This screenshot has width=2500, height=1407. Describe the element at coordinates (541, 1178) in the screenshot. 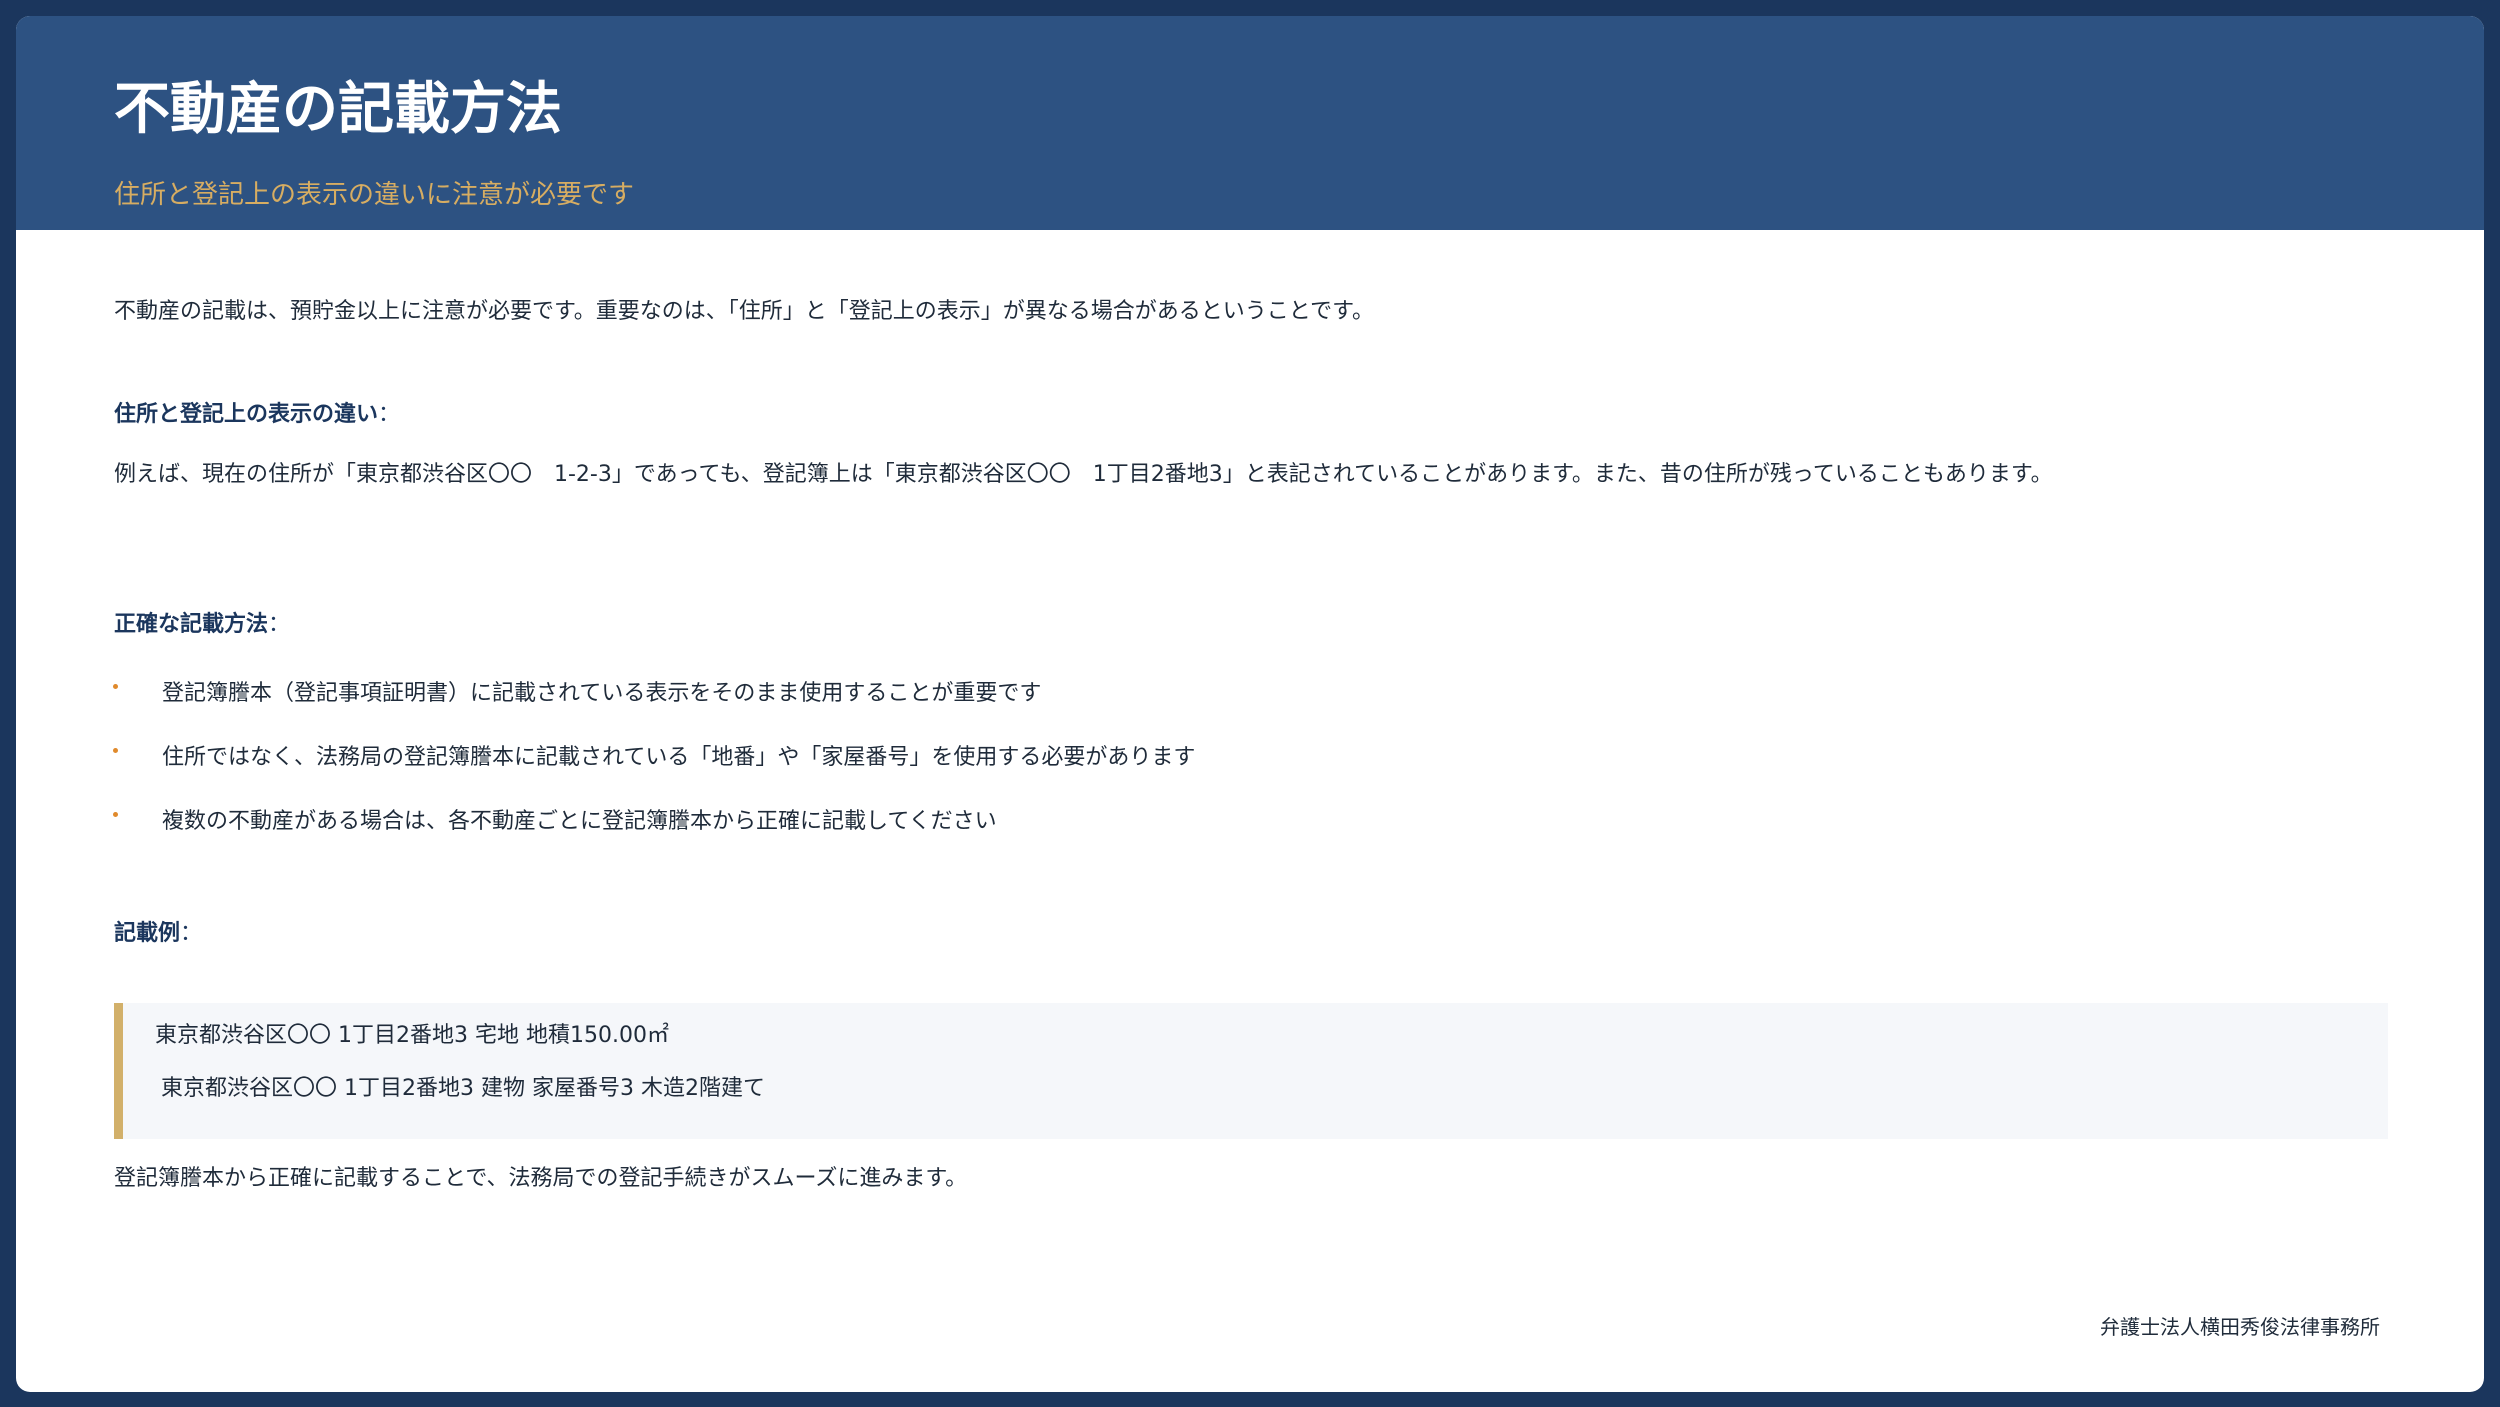

I see `closing-paragraph: 登記簿謄本から正確に記載することで、法務局での登記手続きがスムーズに進みます。` at that location.